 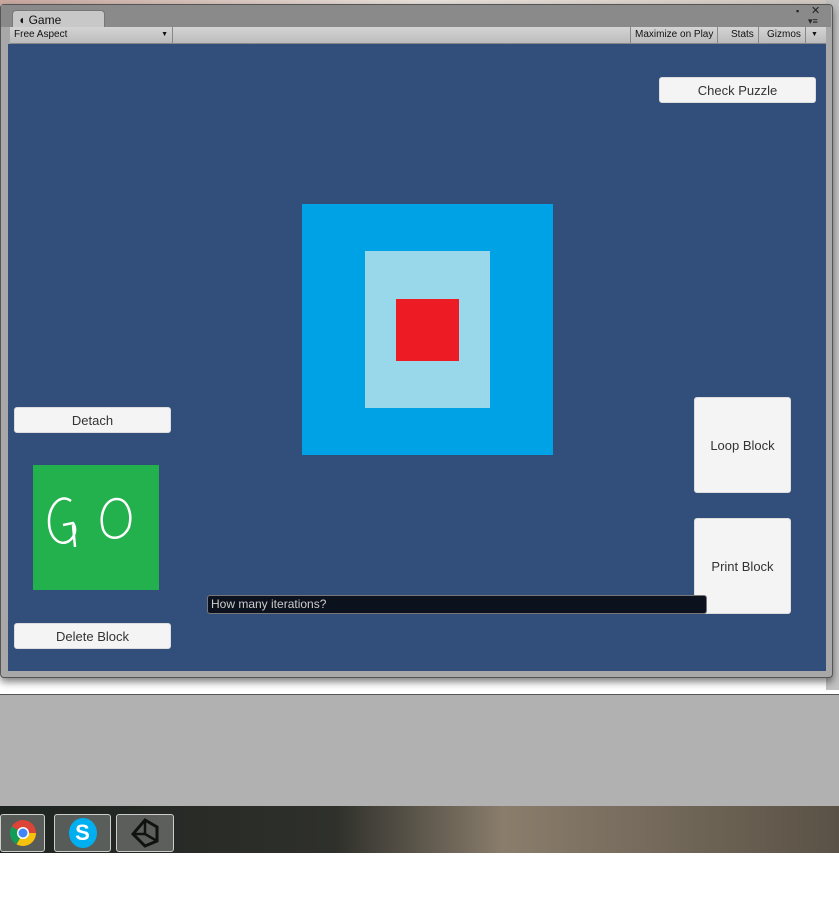 What do you see at coordinates (814, 35) in the screenshot?
I see `gizmos-dropdown-icon: ▼` at bounding box center [814, 35].